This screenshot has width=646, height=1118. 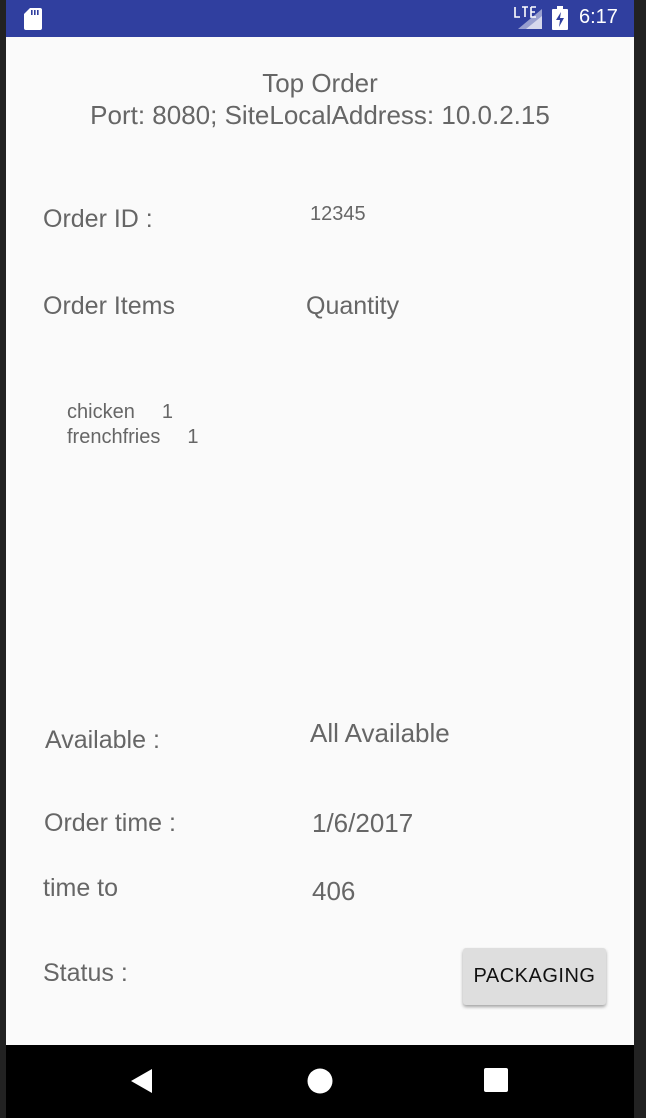 I want to click on list-item: frenchfries 1, so click(x=133, y=437).